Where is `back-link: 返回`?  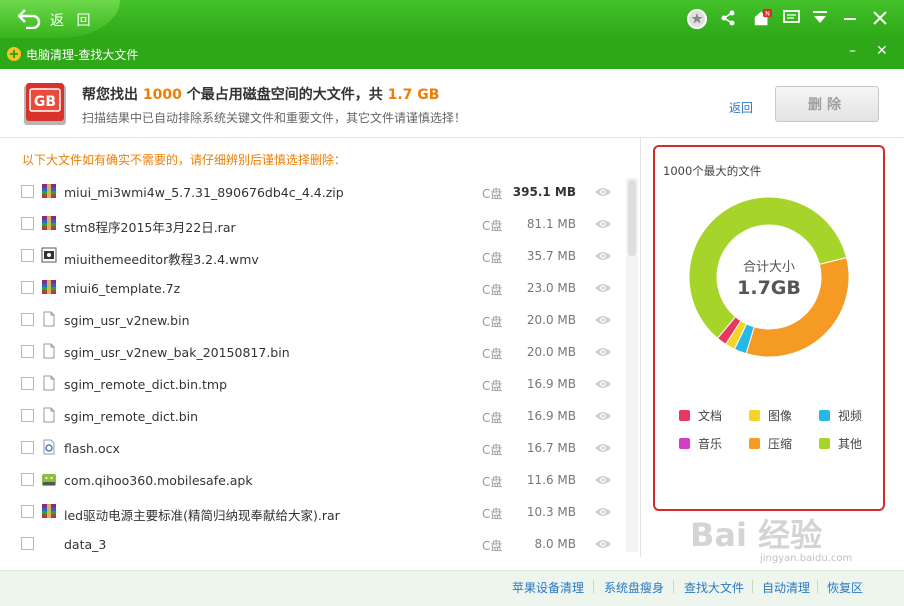
back-link: 返回 is located at coordinates (741, 107).